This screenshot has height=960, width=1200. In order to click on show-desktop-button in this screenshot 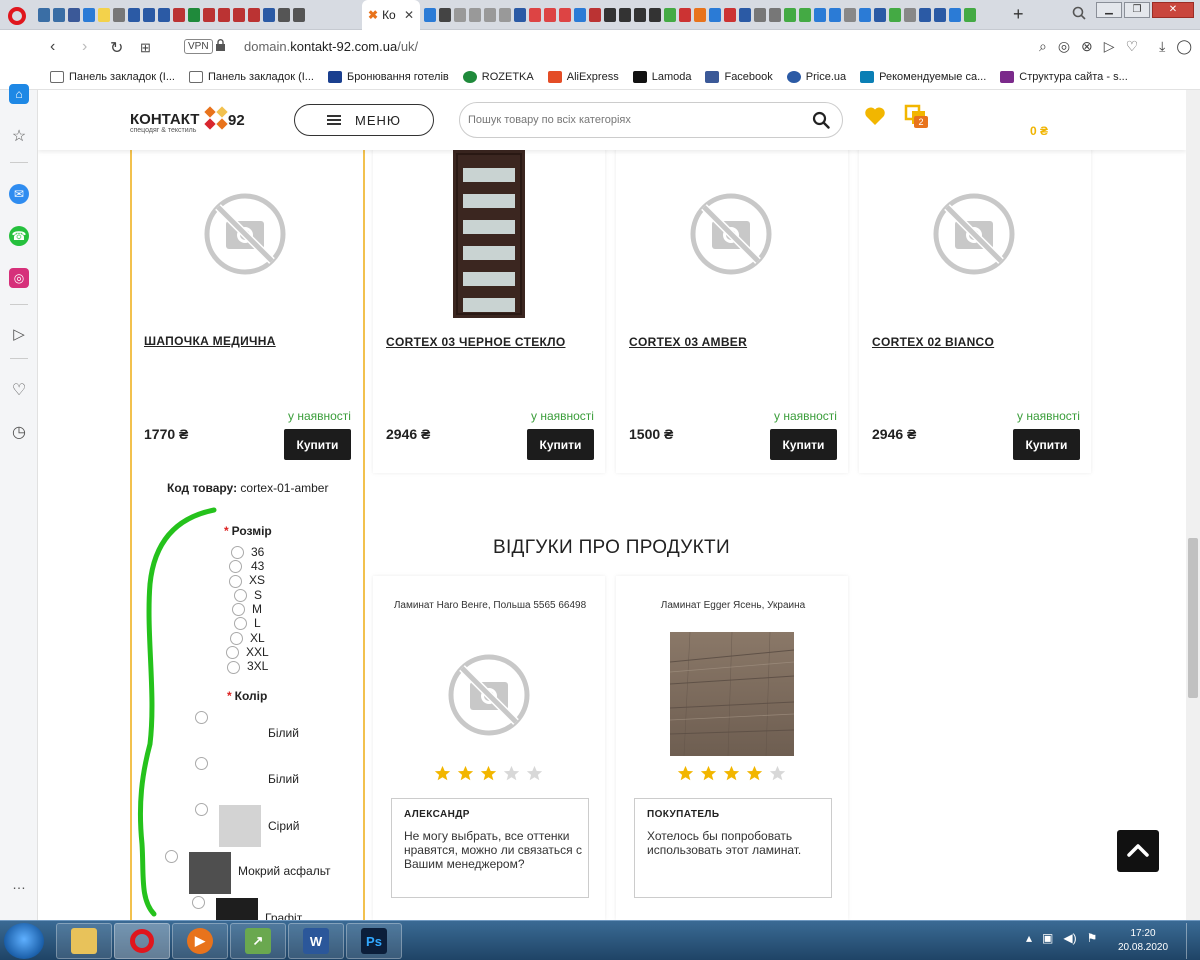, I will do `click(1192, 941)`.